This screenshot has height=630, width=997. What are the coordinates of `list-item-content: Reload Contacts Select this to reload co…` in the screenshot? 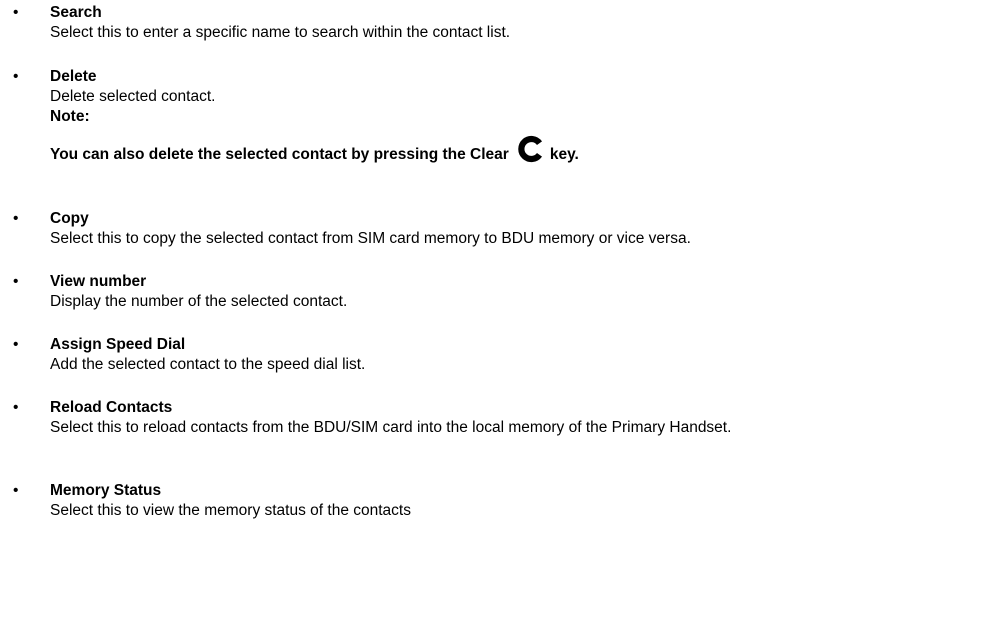 It's located at (500, 418).